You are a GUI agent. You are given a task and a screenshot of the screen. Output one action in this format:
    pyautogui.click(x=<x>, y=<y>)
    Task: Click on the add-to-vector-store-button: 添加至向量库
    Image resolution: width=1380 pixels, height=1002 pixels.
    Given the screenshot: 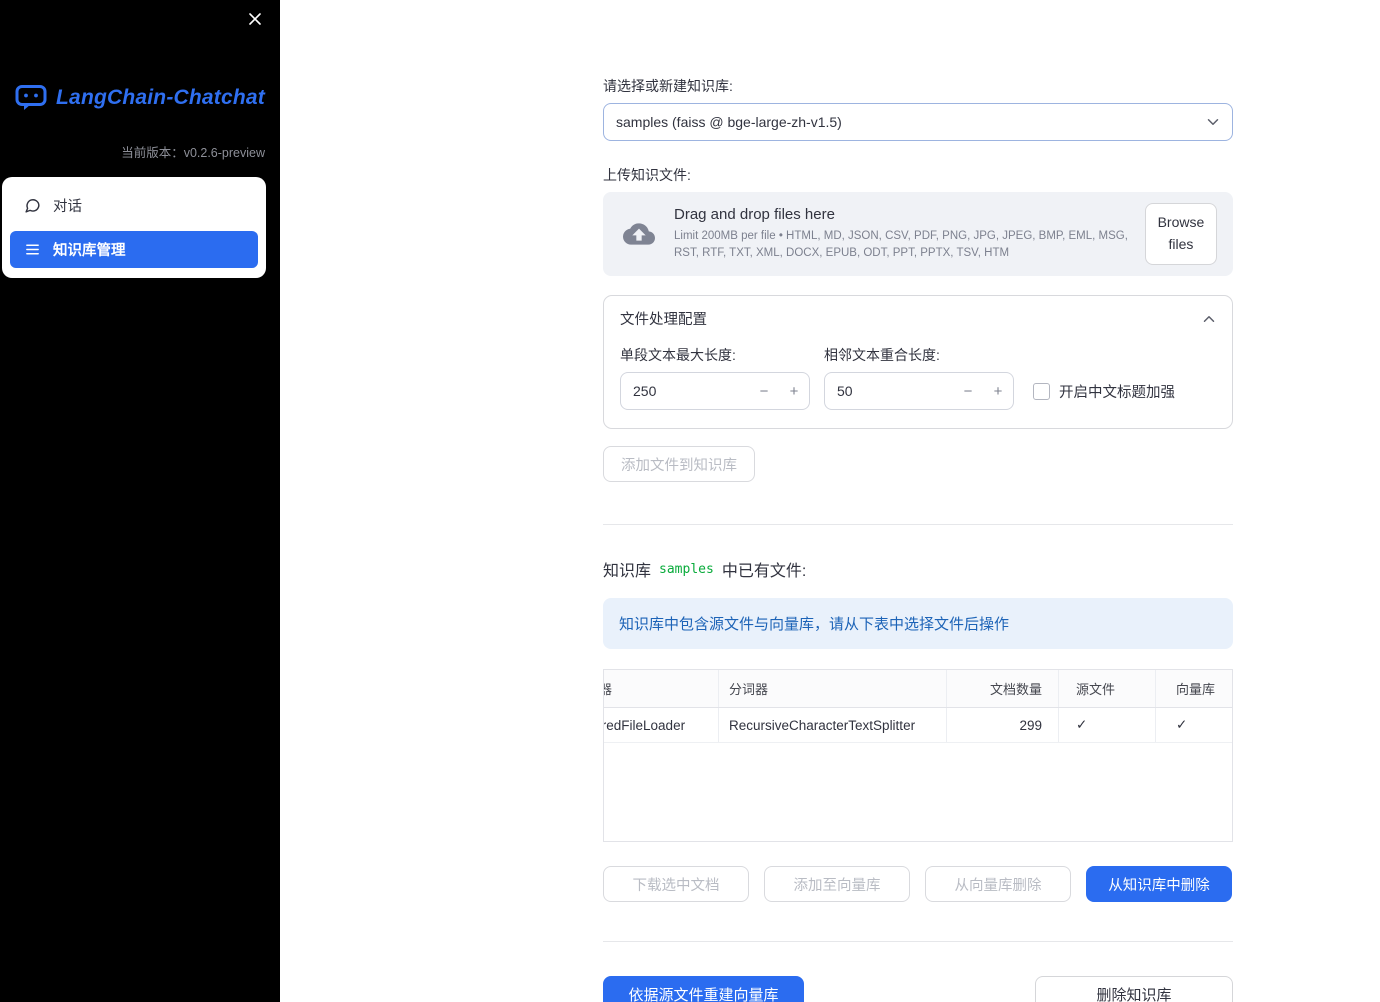 What is the action you would take?
    pyautogui.click(x=837, y=884)
    